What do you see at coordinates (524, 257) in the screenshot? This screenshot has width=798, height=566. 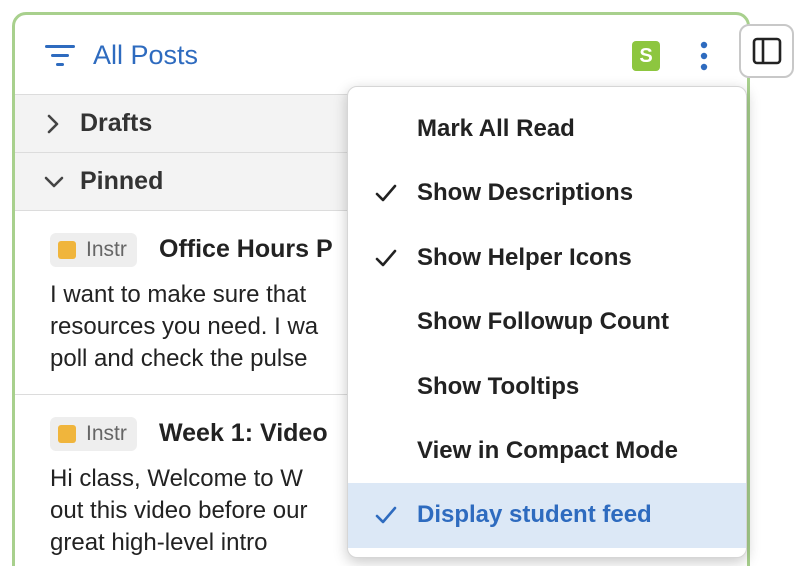 I see `menu-item-label: Show Helper Icons` at bounding box center [524, 257].